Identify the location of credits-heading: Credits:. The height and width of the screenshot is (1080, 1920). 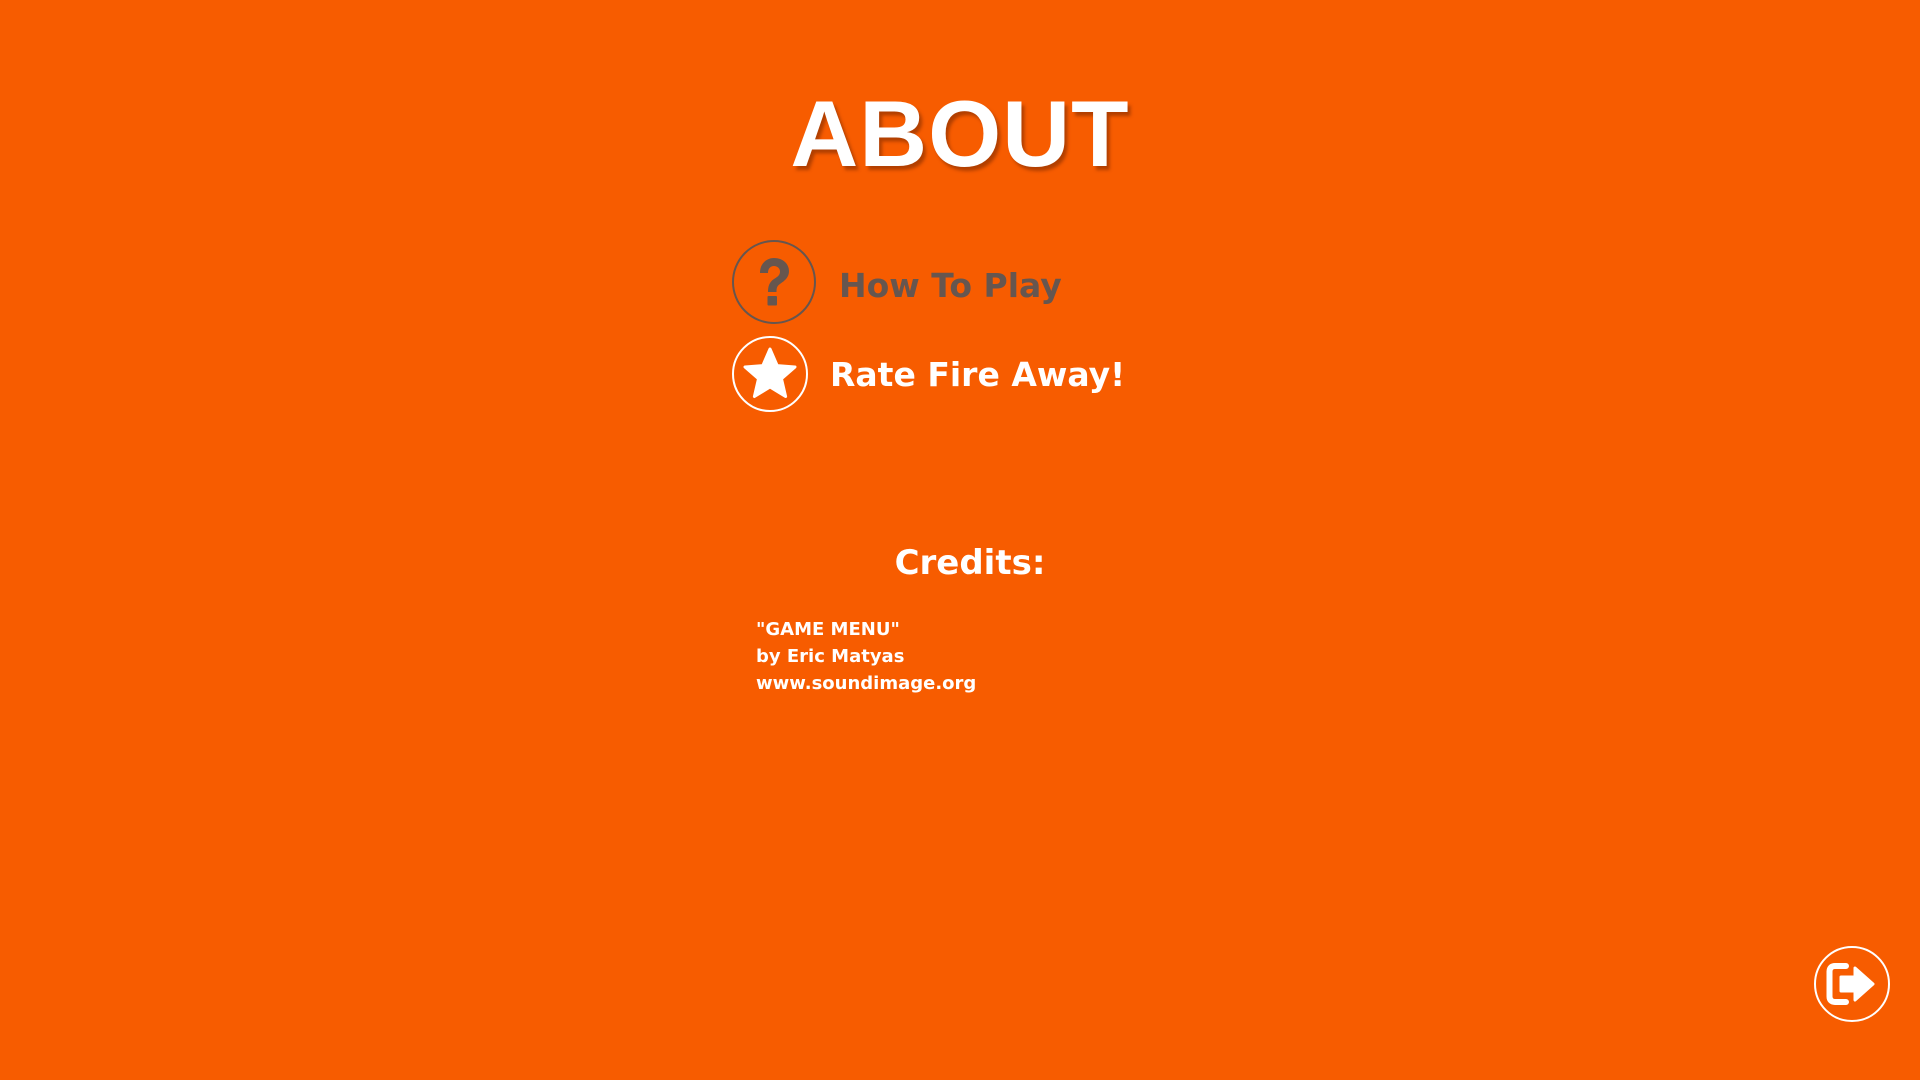
(970, 563).